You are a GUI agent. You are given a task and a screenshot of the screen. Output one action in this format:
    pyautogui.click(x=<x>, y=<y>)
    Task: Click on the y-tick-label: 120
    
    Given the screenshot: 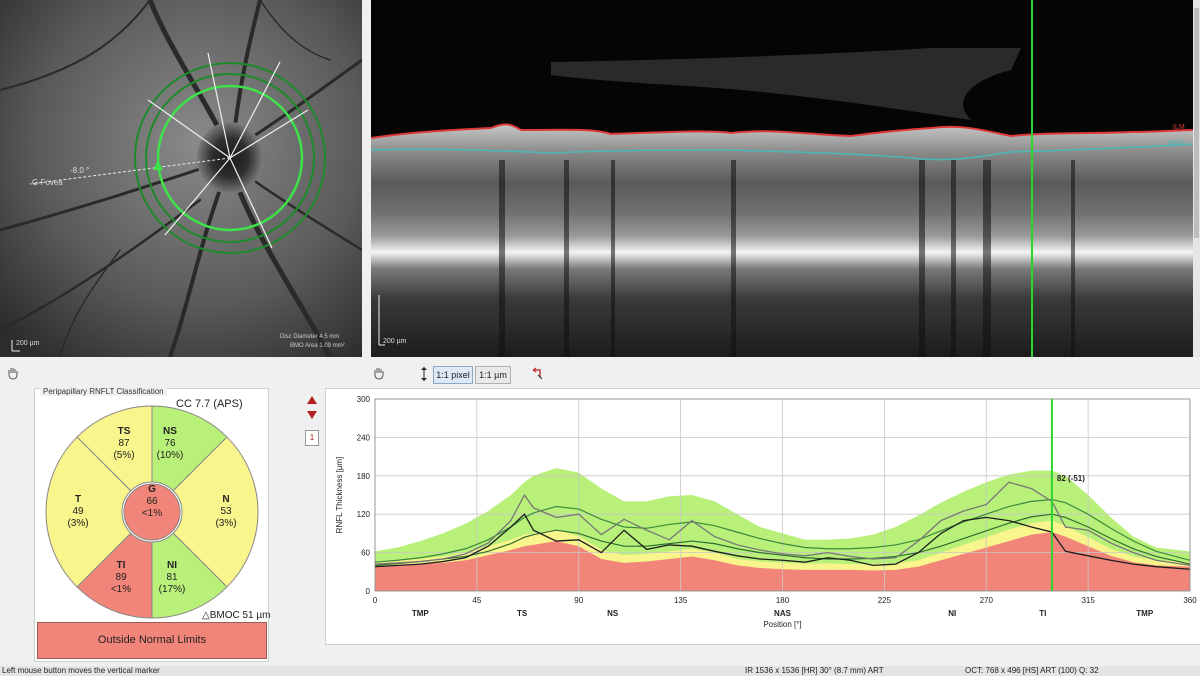 What is the action you would take?
    pyautogui.click(x=364, y=514)
    